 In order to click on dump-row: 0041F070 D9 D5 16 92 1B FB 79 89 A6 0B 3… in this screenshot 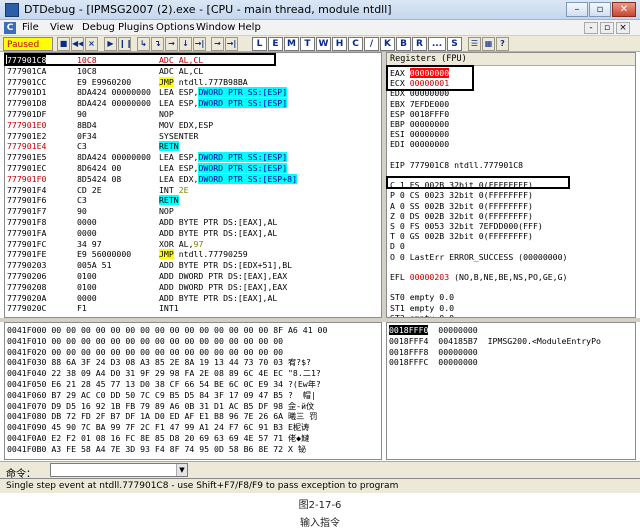, I will do `click(160, 406)`.